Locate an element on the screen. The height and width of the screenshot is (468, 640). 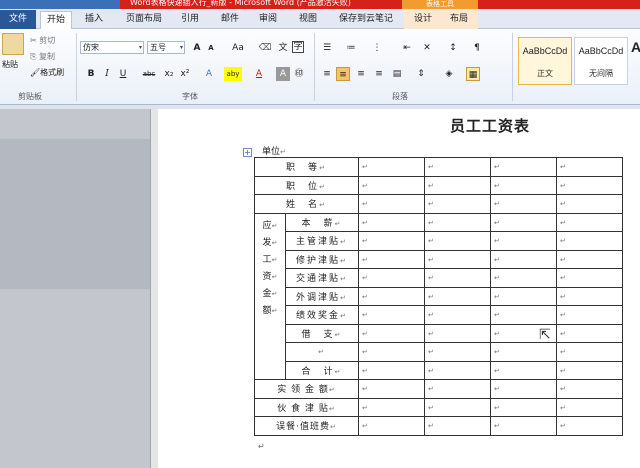
shrink-font-button: A is located at coordinates (211, 48).